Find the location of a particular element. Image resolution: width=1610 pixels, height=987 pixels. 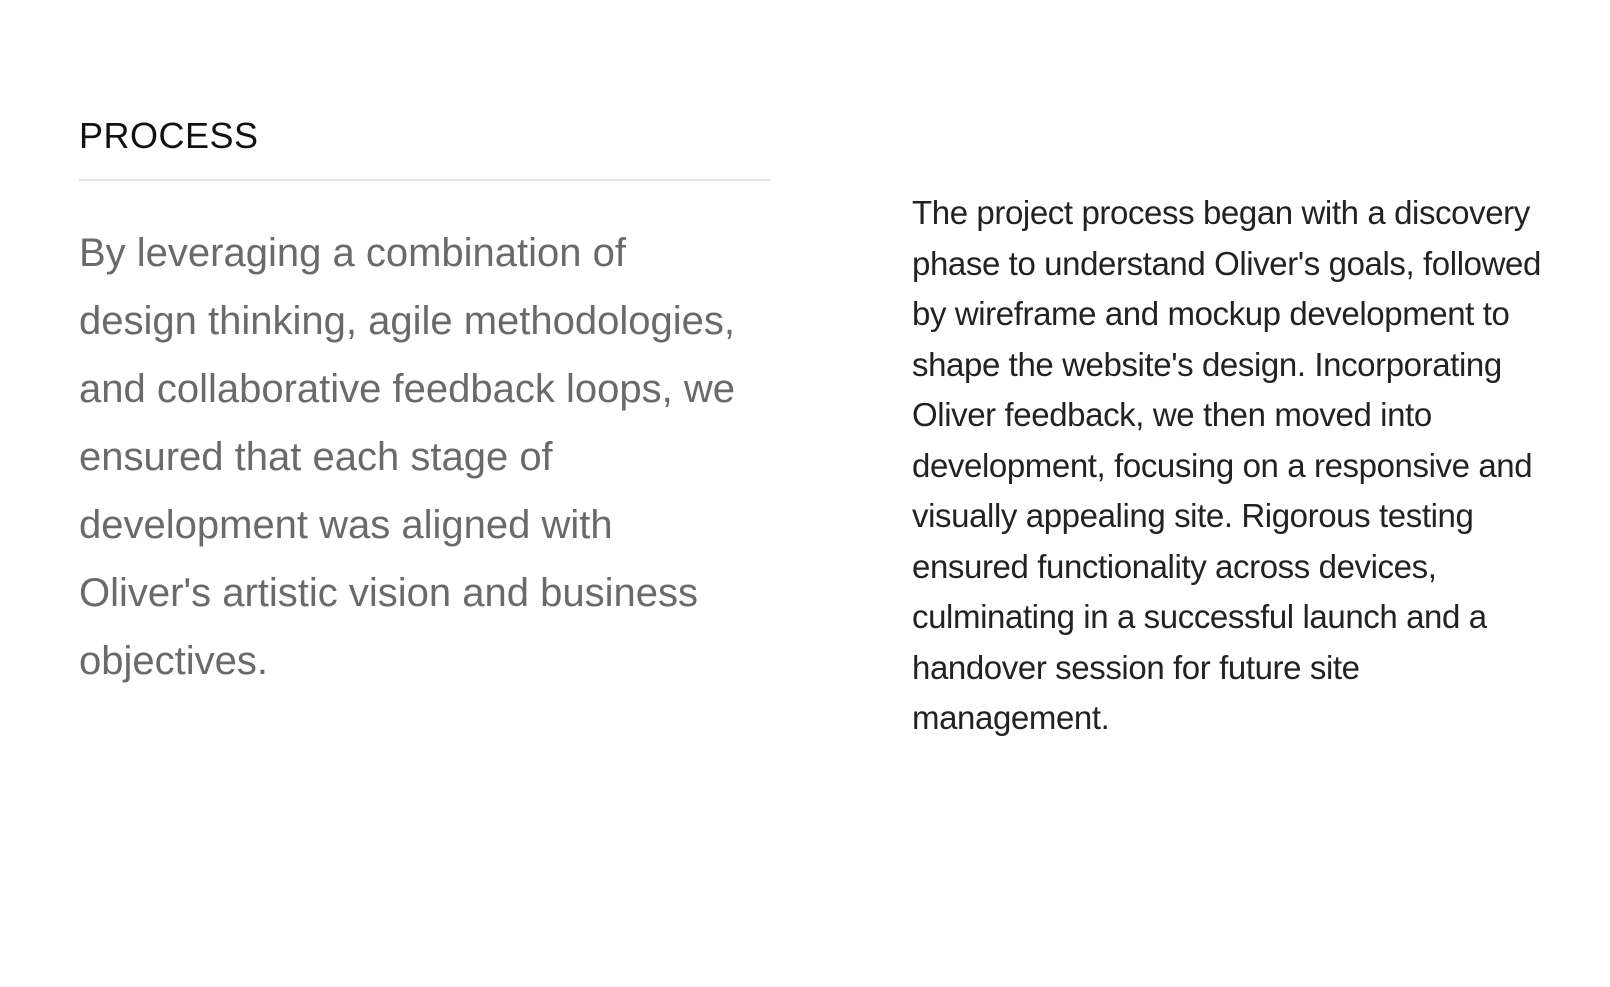

section-title: PROCESS is located at coordinates (169, 135).